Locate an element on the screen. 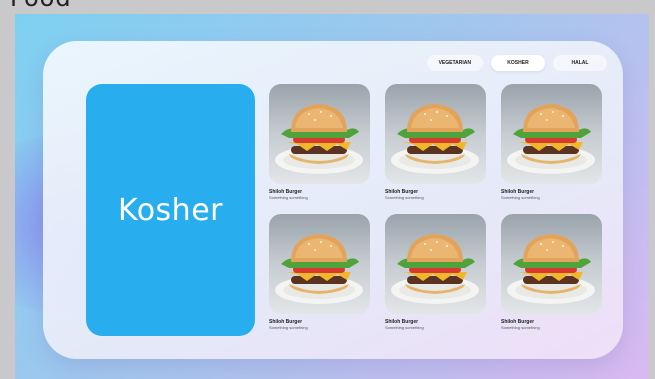  filter-tabs: Vegetarian Kosher Halal is located at coordinates (516, 63).